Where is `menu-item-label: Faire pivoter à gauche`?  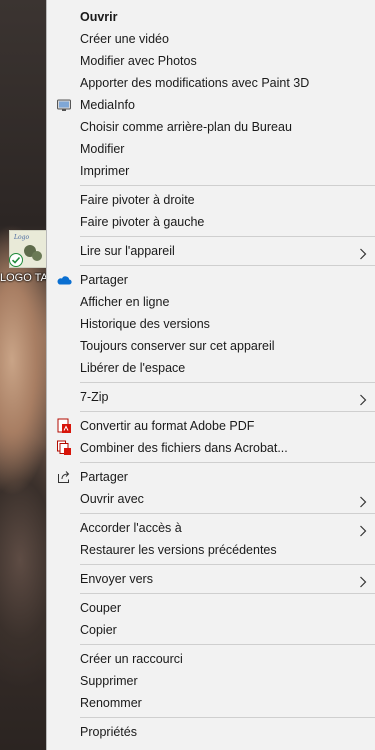
menu-item-label: Faire pivoter à gauche is located at coordinates (142, 222).